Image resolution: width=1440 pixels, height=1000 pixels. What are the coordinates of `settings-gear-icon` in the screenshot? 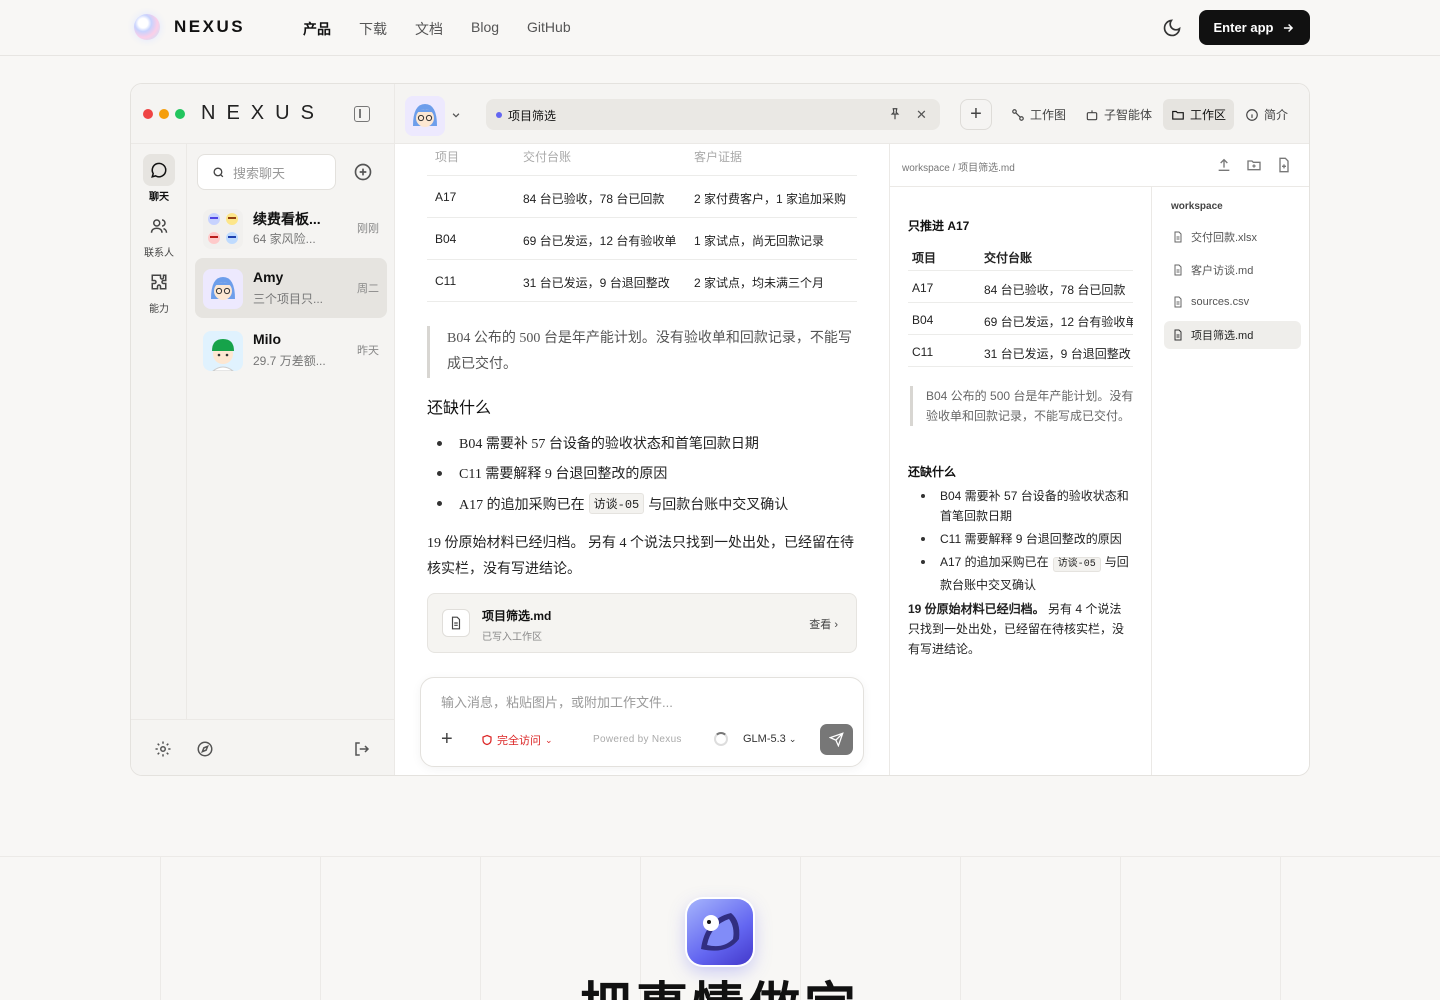 It's located at (163, 749).